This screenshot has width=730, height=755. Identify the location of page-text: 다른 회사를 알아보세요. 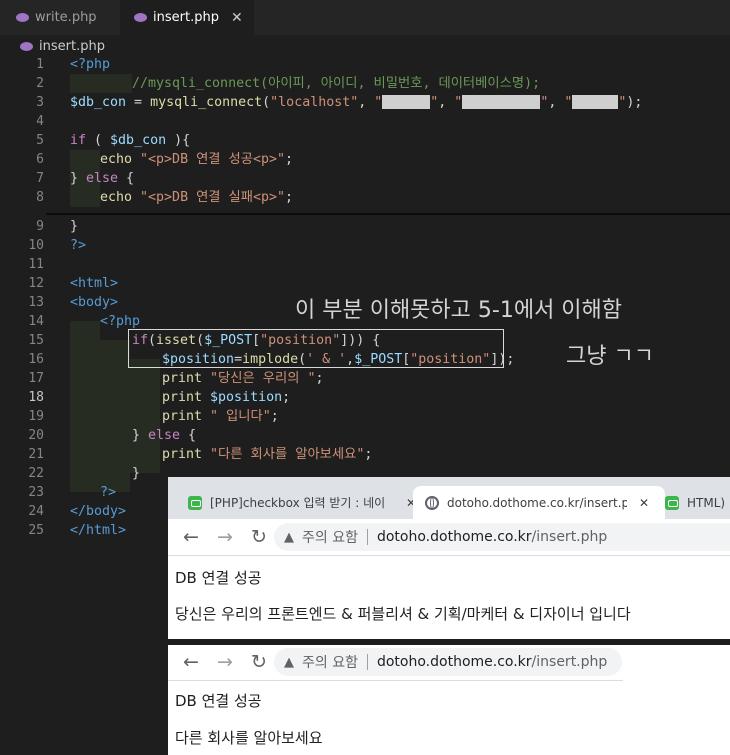
(249, 738).